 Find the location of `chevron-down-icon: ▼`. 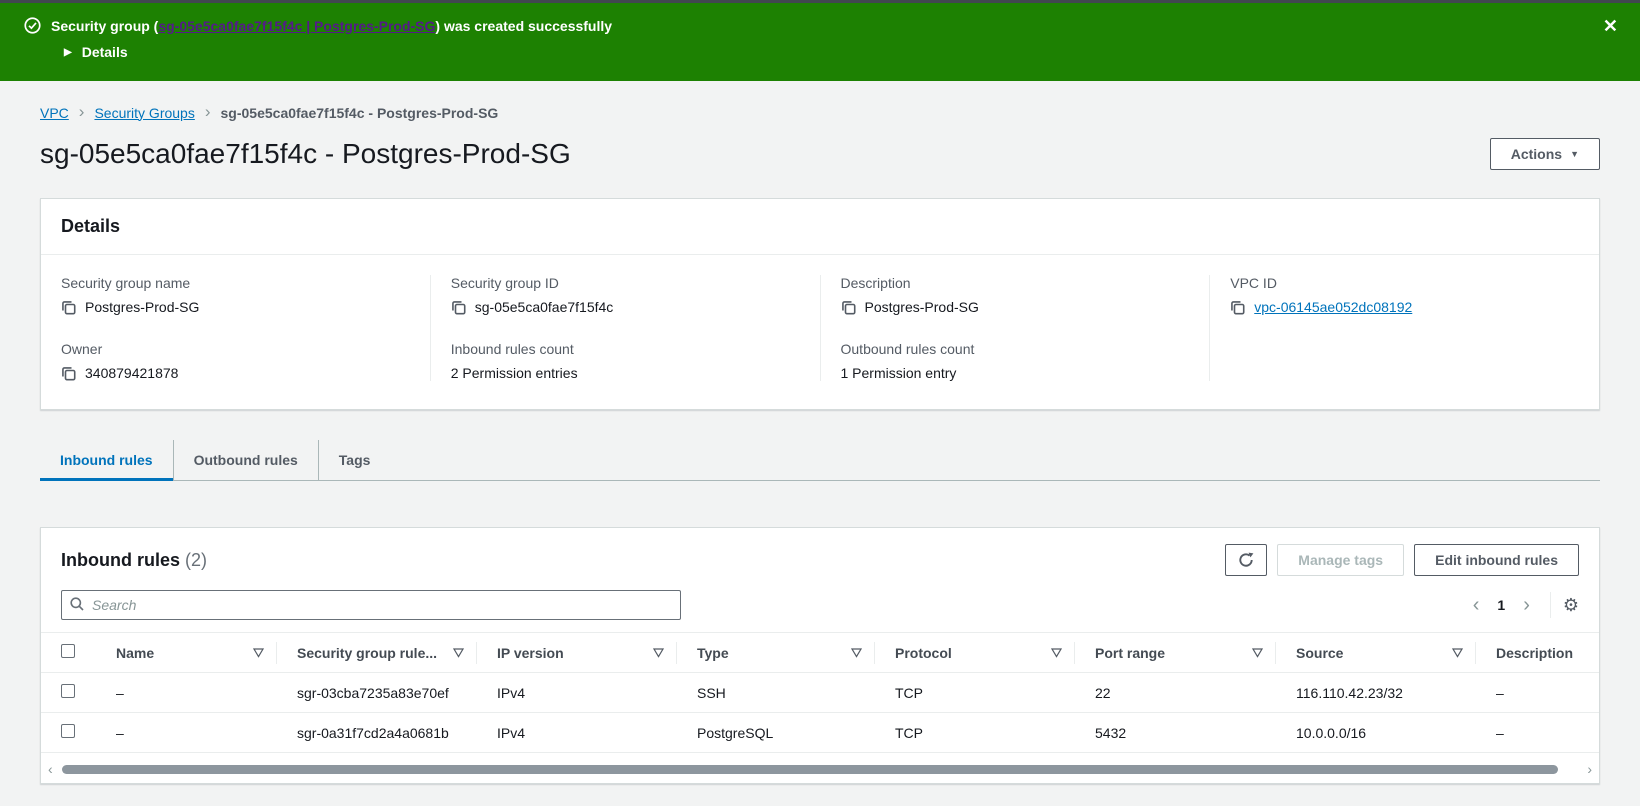

chevron-down-icon: ▼ is located at coordinates (1574, 154).